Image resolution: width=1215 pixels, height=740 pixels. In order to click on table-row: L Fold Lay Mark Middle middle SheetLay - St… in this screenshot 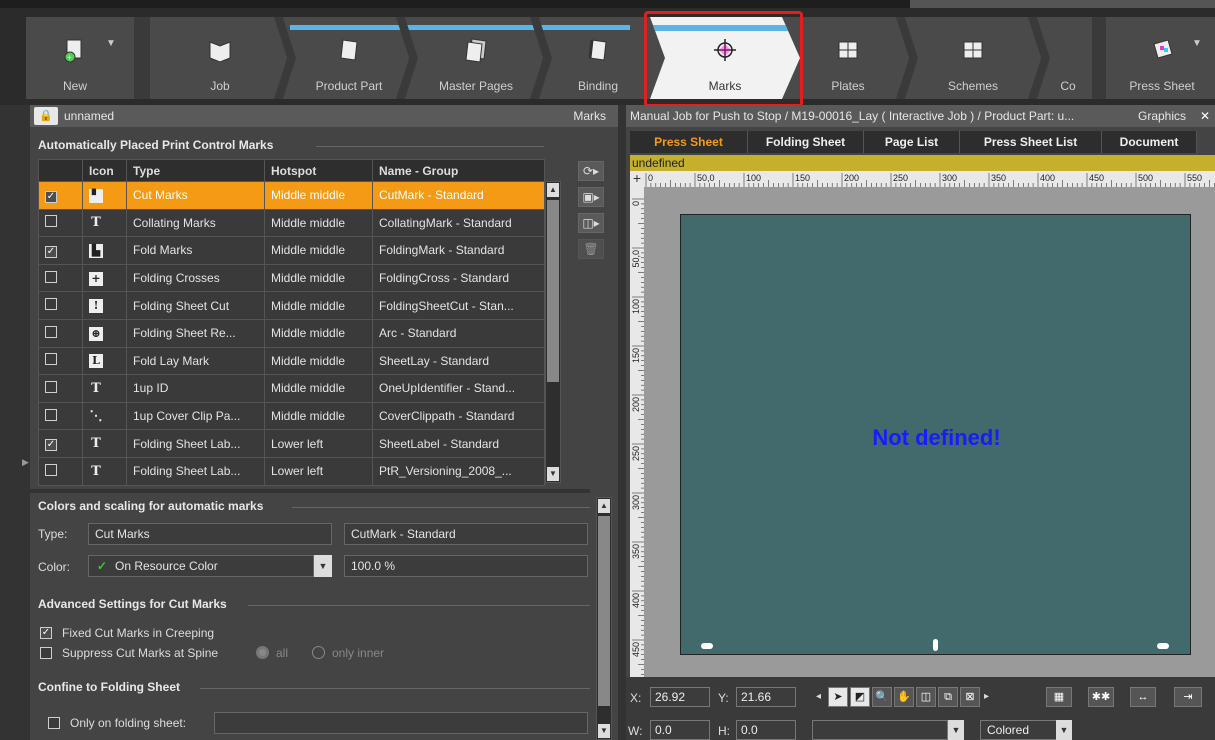, I will do `click(291, 361)`.